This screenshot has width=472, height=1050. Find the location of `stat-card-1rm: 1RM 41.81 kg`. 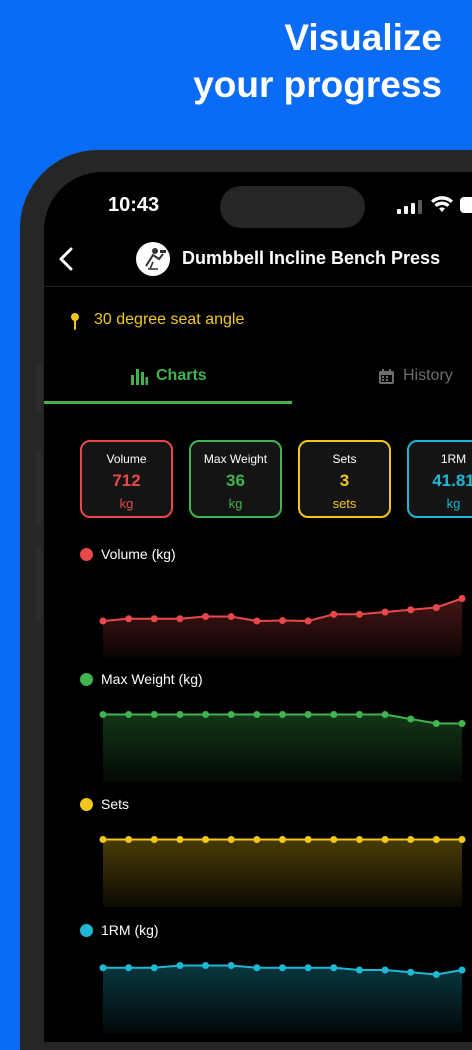

stat-card-1rm: 1RM 41.81 kg is located at coordinates (439, 479).